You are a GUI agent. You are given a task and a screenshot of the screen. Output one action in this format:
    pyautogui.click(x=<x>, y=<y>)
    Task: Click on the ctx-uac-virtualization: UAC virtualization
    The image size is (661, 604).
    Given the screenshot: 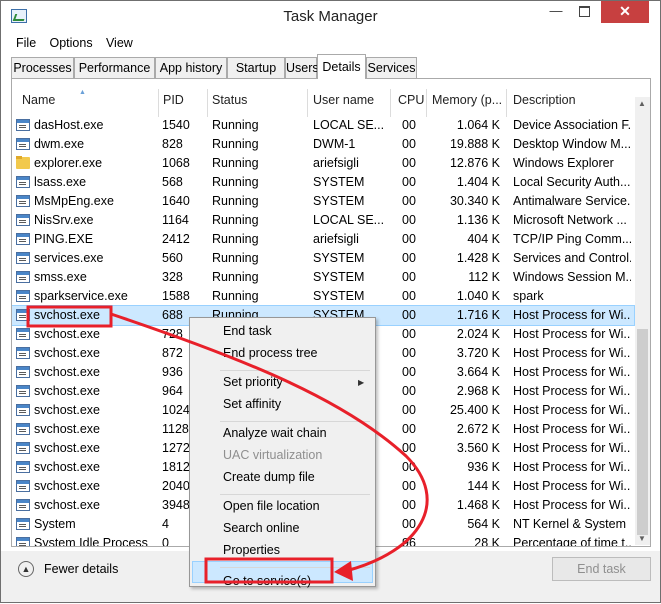 What is the action you would take?
    pyautogui.click(x=272, y=455)
    